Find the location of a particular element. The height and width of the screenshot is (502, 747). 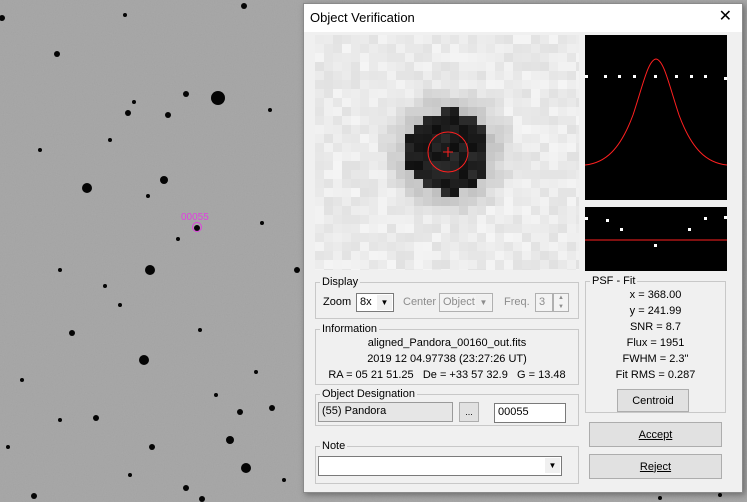

dialog-title: Object Verification is located at coordinates (362, 17).